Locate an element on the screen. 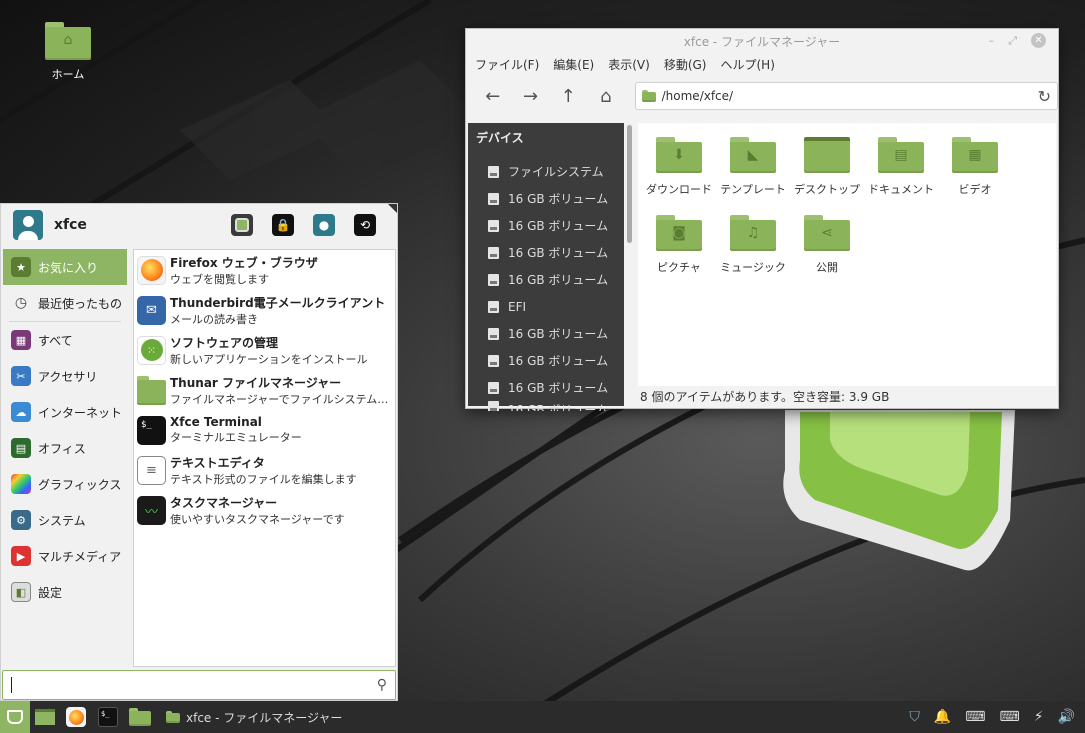 This screenshot has width=1085, height=733. firefox-launcher-icon is located at coordinates (76, 717).